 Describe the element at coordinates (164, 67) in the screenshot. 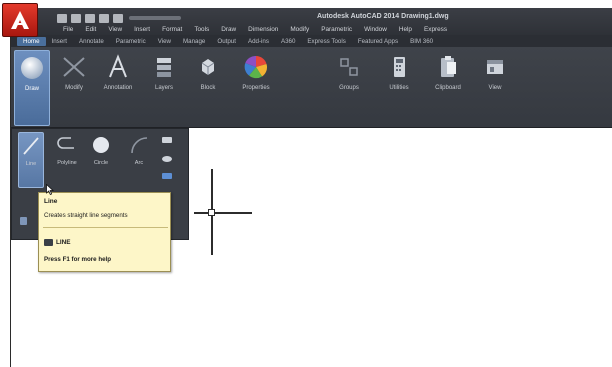

I see `layers-icon` at that location.